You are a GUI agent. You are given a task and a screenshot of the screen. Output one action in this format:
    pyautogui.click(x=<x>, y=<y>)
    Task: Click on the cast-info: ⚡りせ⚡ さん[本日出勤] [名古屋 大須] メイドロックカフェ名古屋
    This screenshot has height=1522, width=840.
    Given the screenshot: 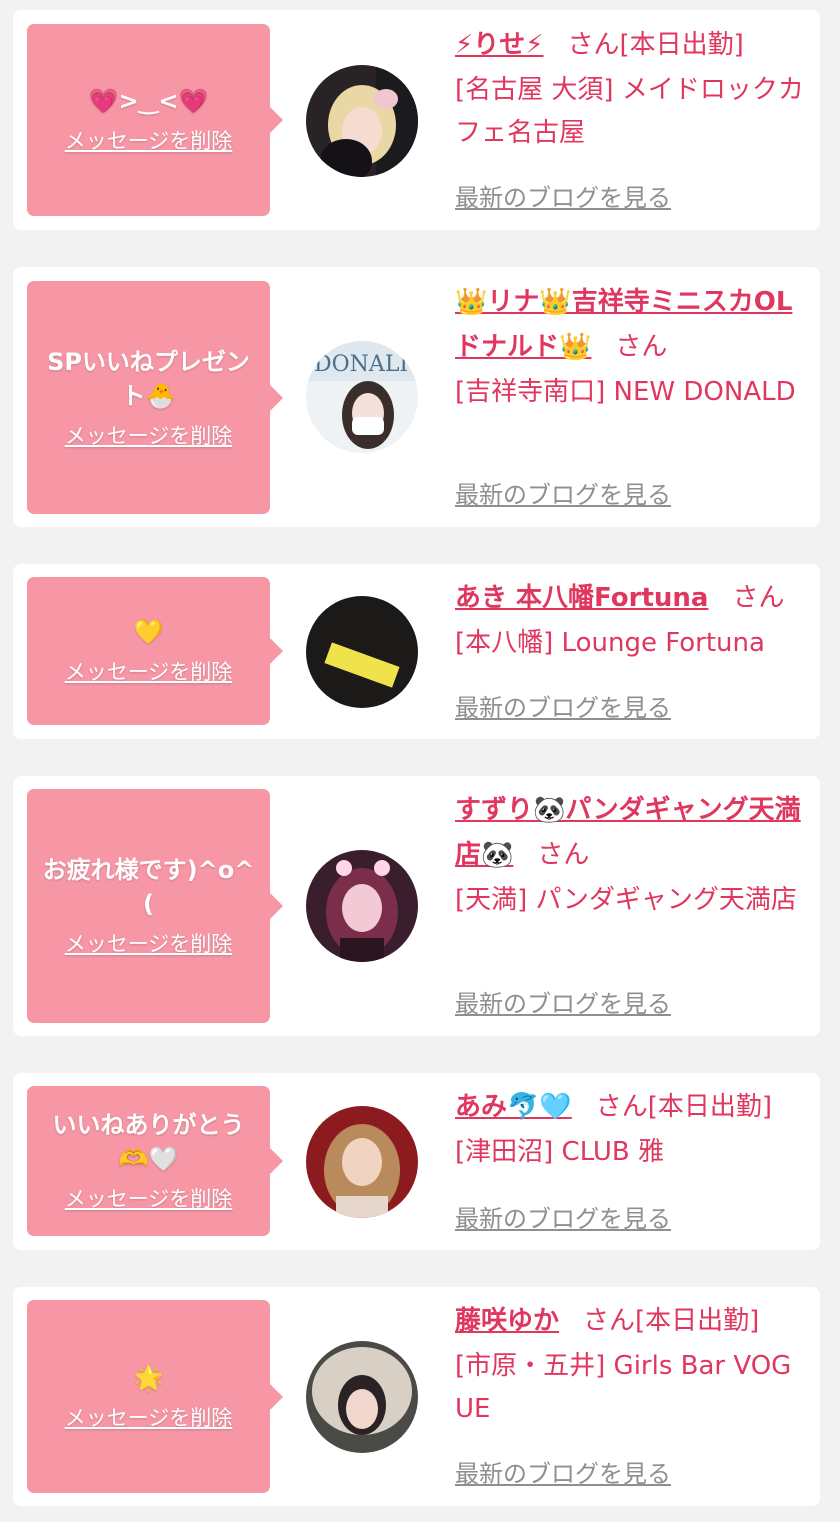 What is the action you would take?
    pyautogui.click(x=630, y=89)
    